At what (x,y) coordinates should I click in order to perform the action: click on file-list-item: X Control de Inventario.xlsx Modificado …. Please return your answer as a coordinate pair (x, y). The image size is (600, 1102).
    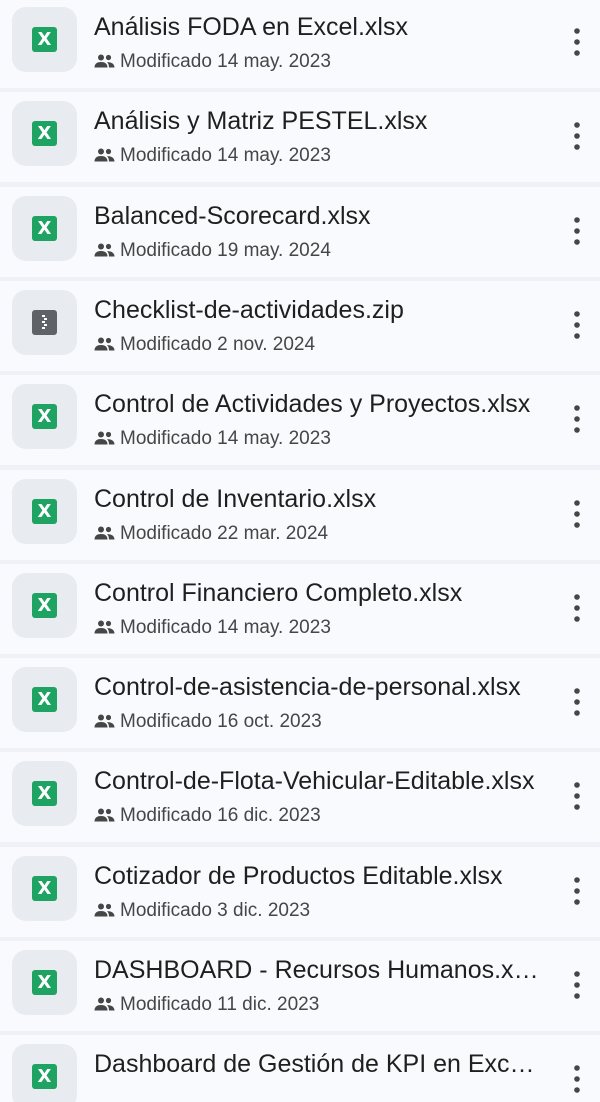
    Looking at the image, I should click on (300, 514).